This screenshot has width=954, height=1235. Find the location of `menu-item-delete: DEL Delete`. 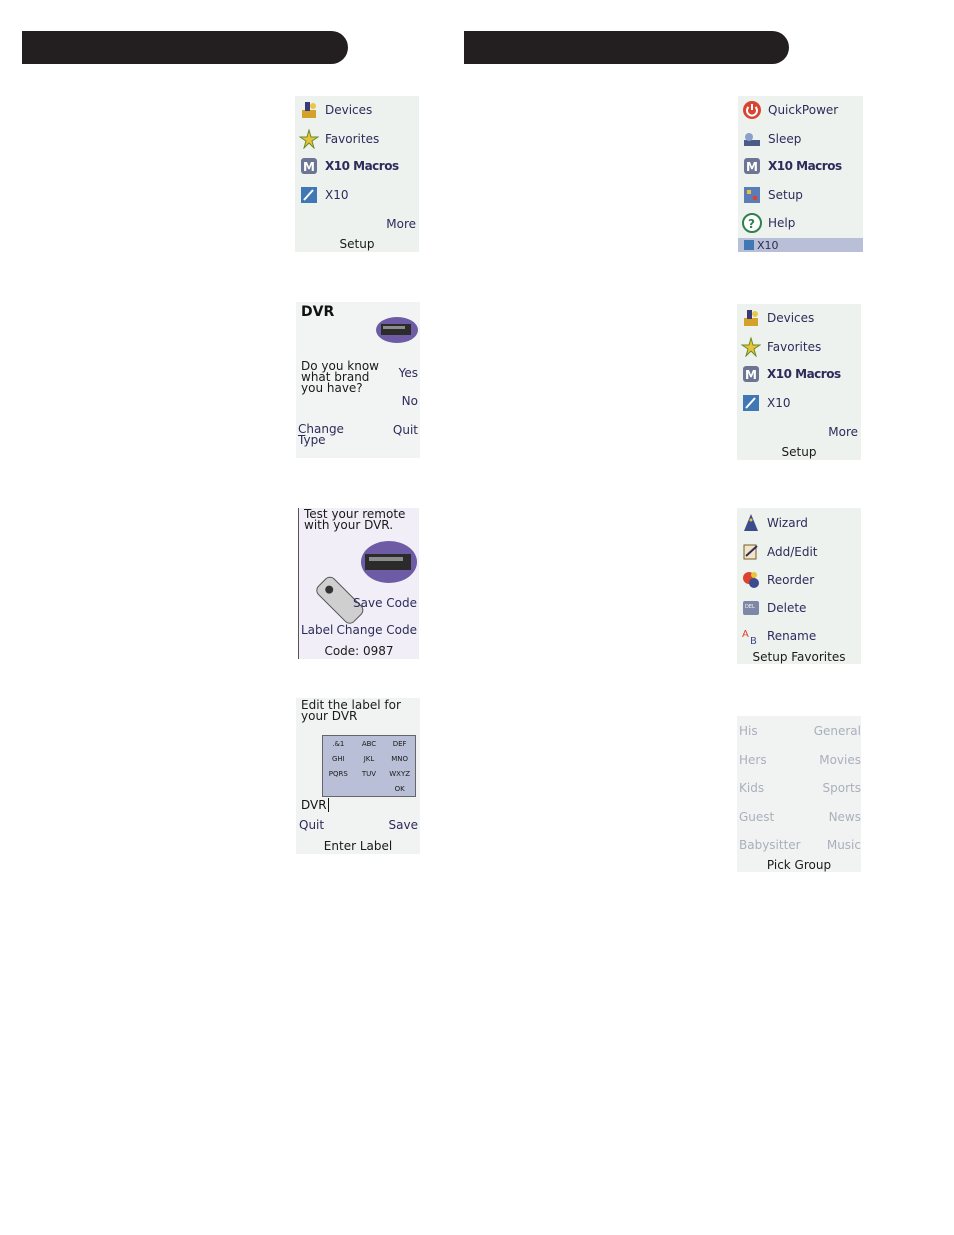

menu-item-delete: DEL Delete is located at coordinates (773, 608).